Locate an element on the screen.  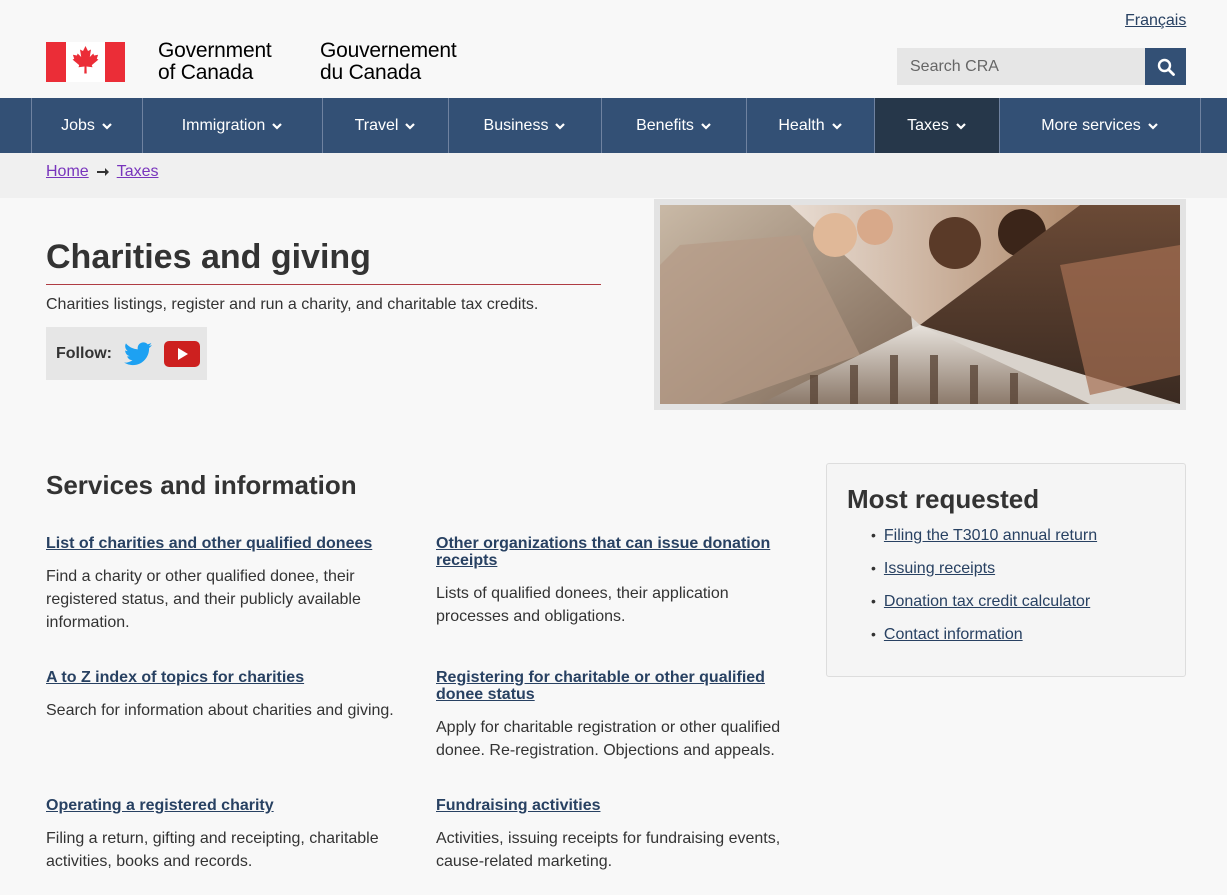
most-requested-link: Contact information is located at coordinates (953, 634).